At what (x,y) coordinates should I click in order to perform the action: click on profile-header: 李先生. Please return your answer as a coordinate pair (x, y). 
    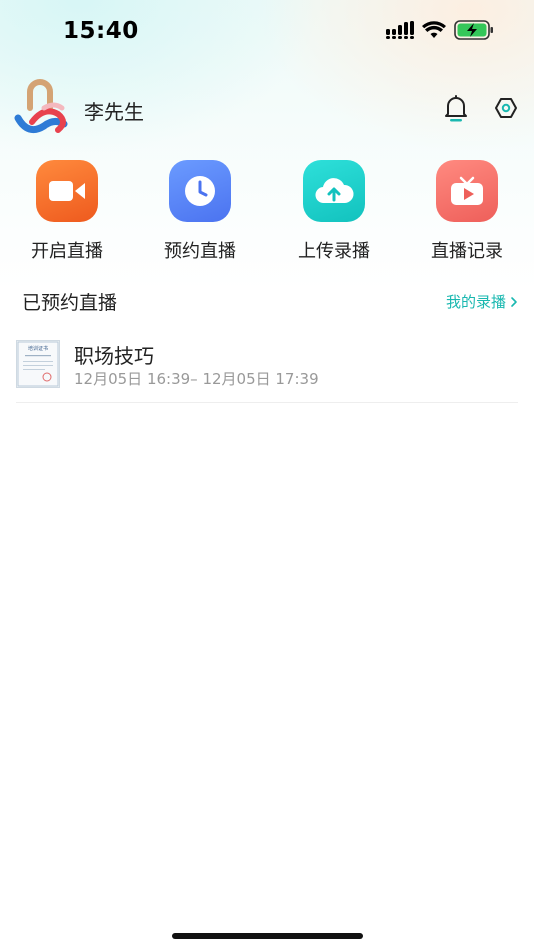
    Looking at the image, I should click on (267, 107).